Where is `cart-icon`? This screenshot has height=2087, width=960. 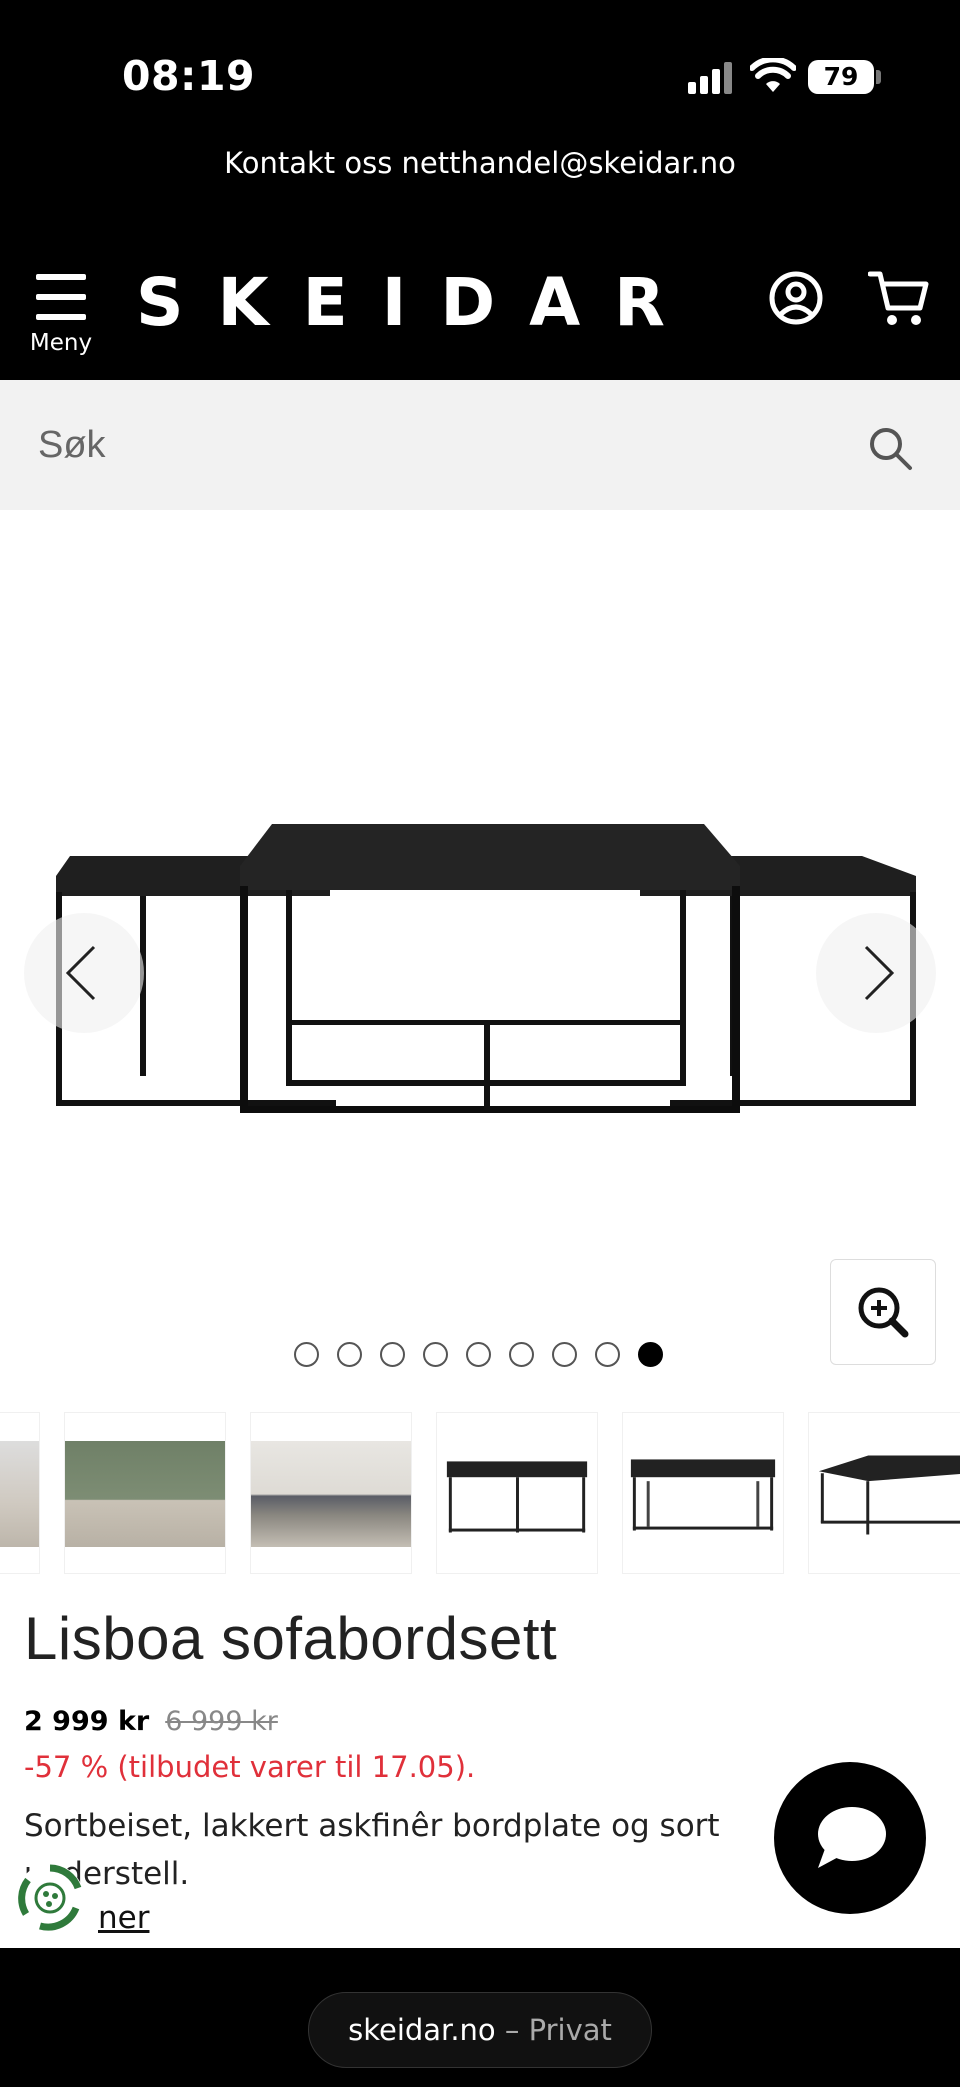
cart-icon is located at coordinates (899, 298).